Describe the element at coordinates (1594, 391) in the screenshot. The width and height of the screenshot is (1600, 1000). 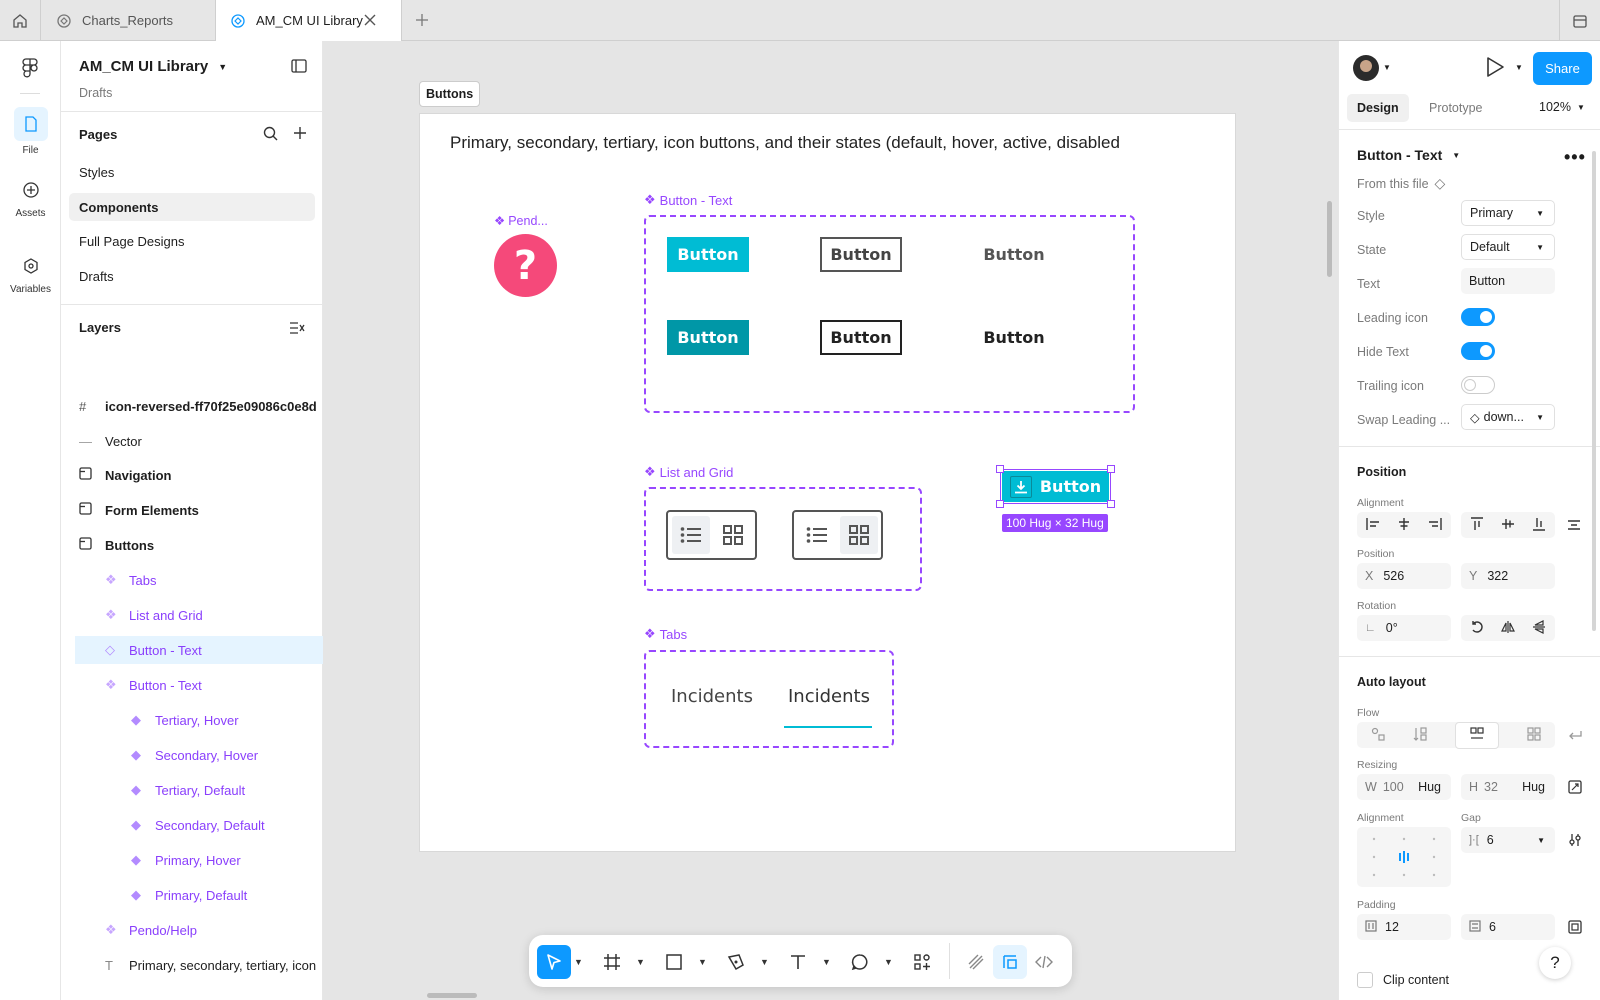
I see `right-panel-scrollbar` at that location.